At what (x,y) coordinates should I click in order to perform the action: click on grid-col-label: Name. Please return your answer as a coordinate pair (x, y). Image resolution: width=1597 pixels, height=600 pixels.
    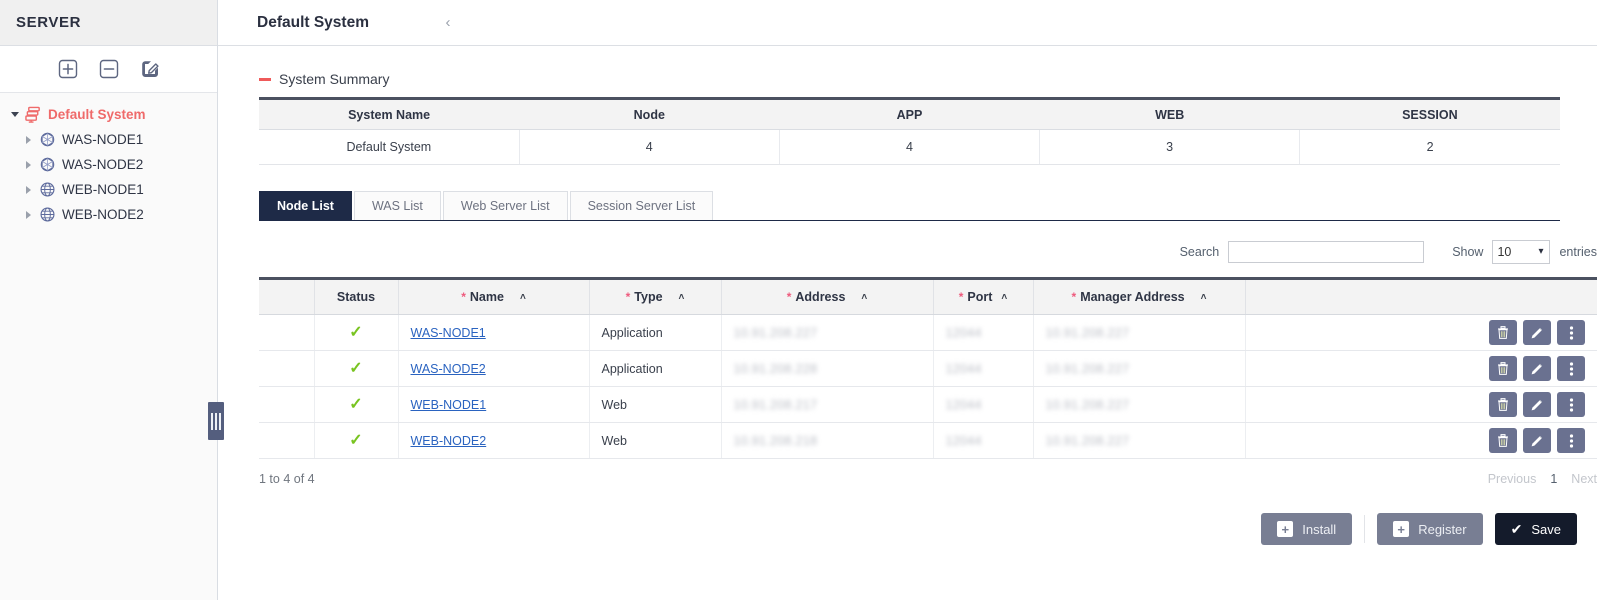
    Looking at the image, I should click on (486, 297).